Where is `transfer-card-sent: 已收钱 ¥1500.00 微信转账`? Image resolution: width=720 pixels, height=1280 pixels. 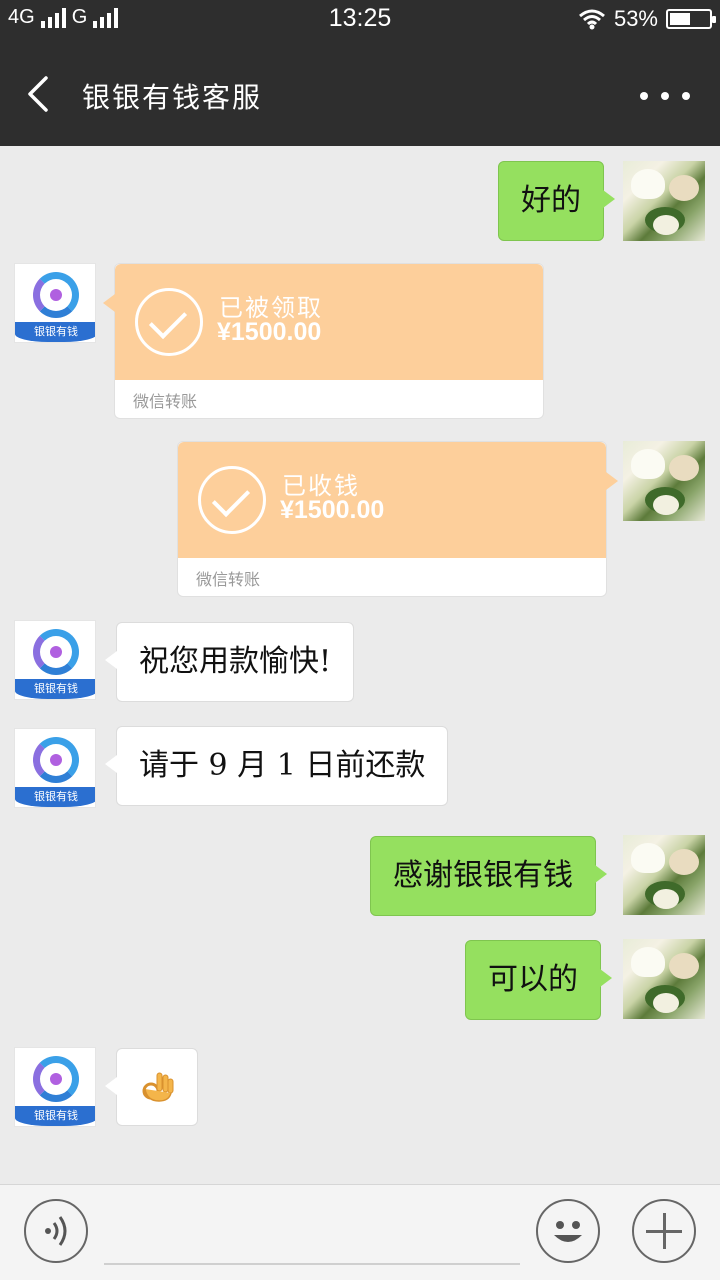
transfer-card-sent: 已收钱 ¥1500.00 微信转账 is located at coordinates (397, 519).